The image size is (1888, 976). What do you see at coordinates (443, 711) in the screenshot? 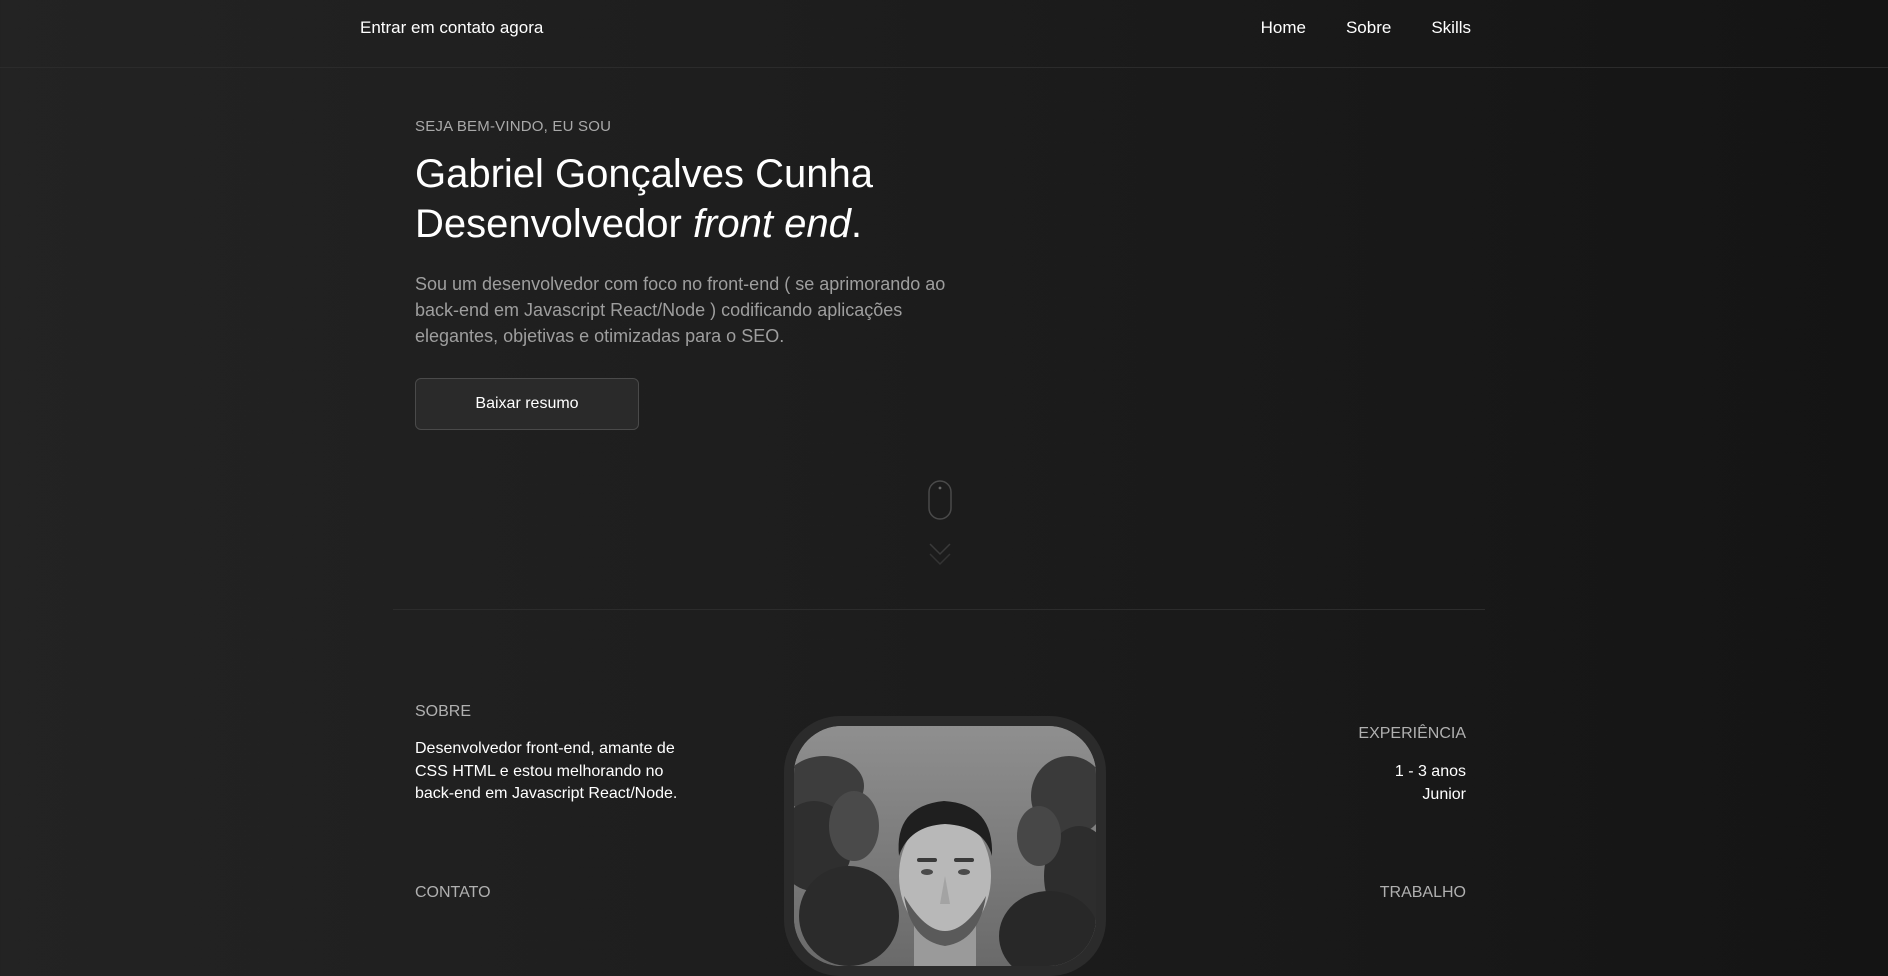
I see `about-label: SOBRE` at bounding box center [443, 711].